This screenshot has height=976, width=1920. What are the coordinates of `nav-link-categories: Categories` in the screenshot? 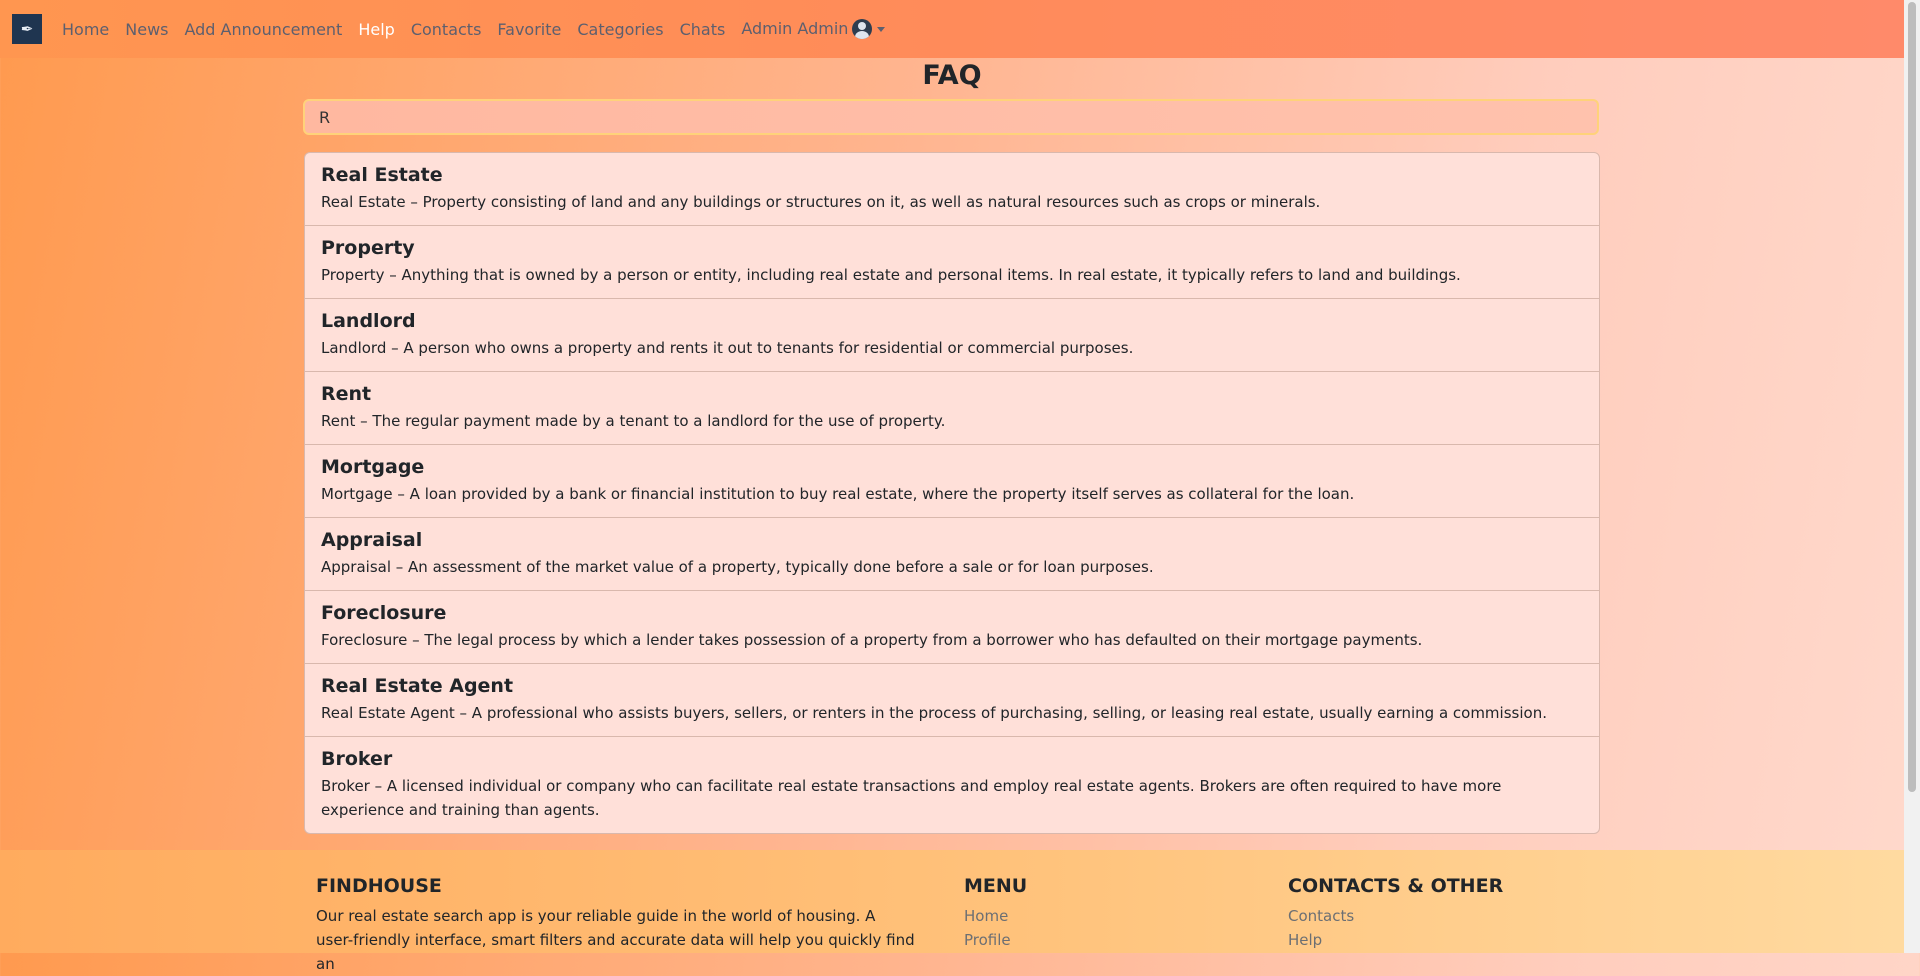 It's located at (620, 29).